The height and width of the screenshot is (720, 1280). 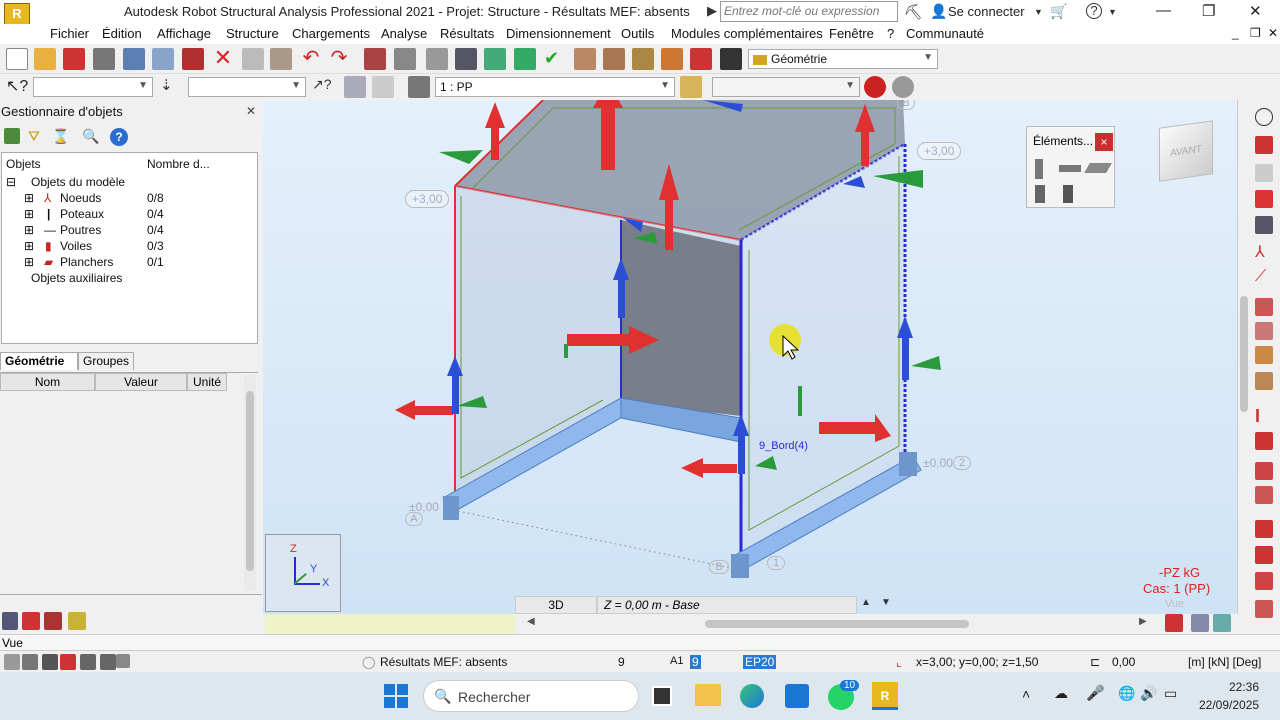 I want to click on tree-item-planchers: Planchers, so click(x=86, y=262).